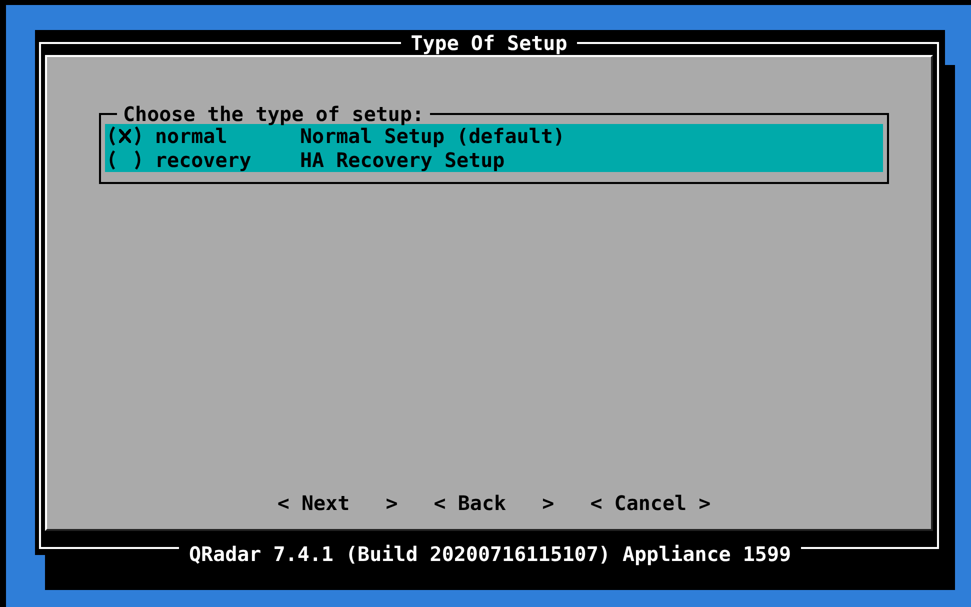 The width and height of the screenshot is (971, 607). Describe the element at coordinates (227, 136) in the screenshot. I see `option-tag: normal` at that location.